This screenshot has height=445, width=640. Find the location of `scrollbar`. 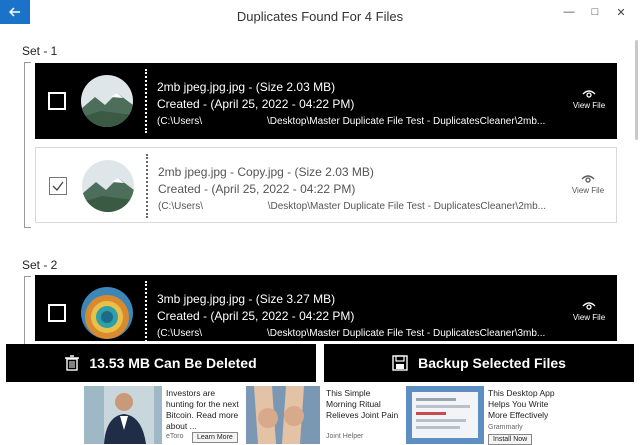

scrollbar is located at coordinates (636, 90).